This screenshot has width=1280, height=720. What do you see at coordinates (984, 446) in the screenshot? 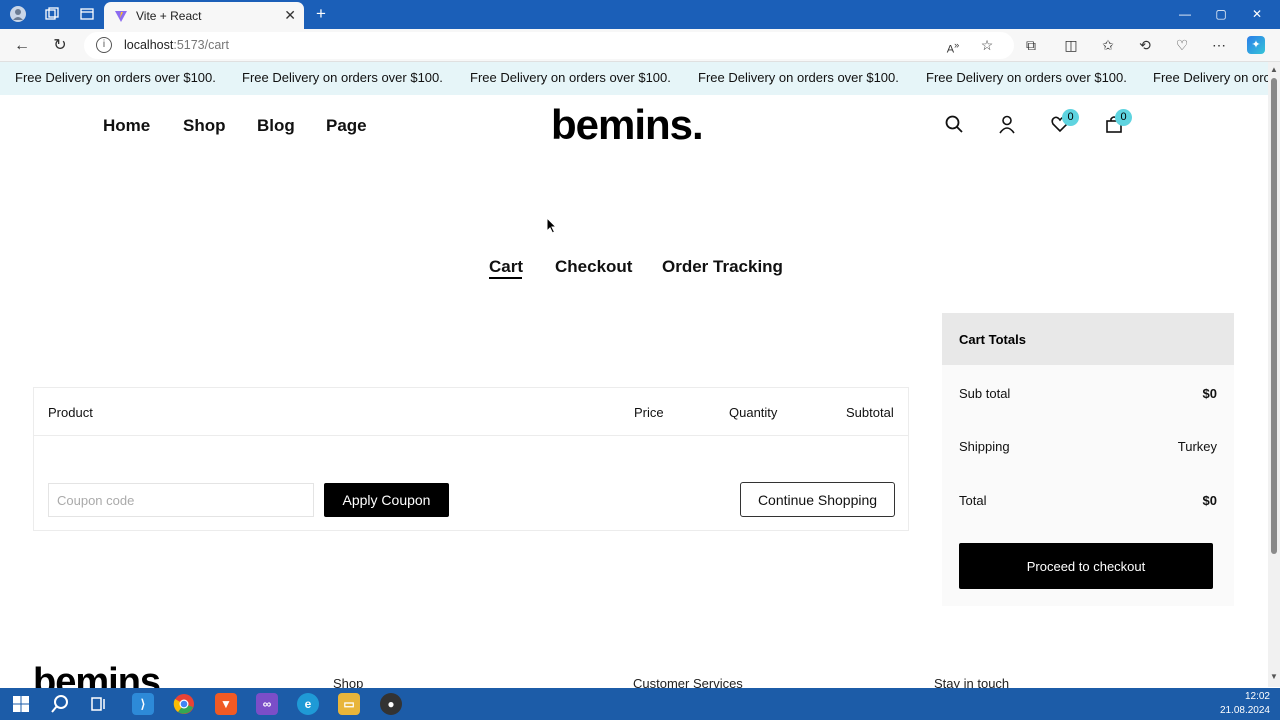
I see `shipping-label: Shipping` at bounding box center [984, 446].